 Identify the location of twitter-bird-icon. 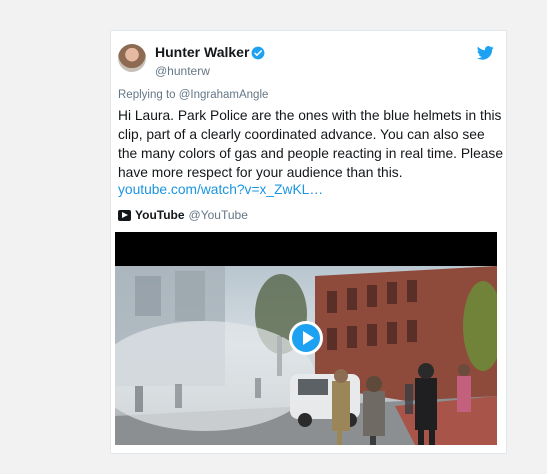
(485, 53).